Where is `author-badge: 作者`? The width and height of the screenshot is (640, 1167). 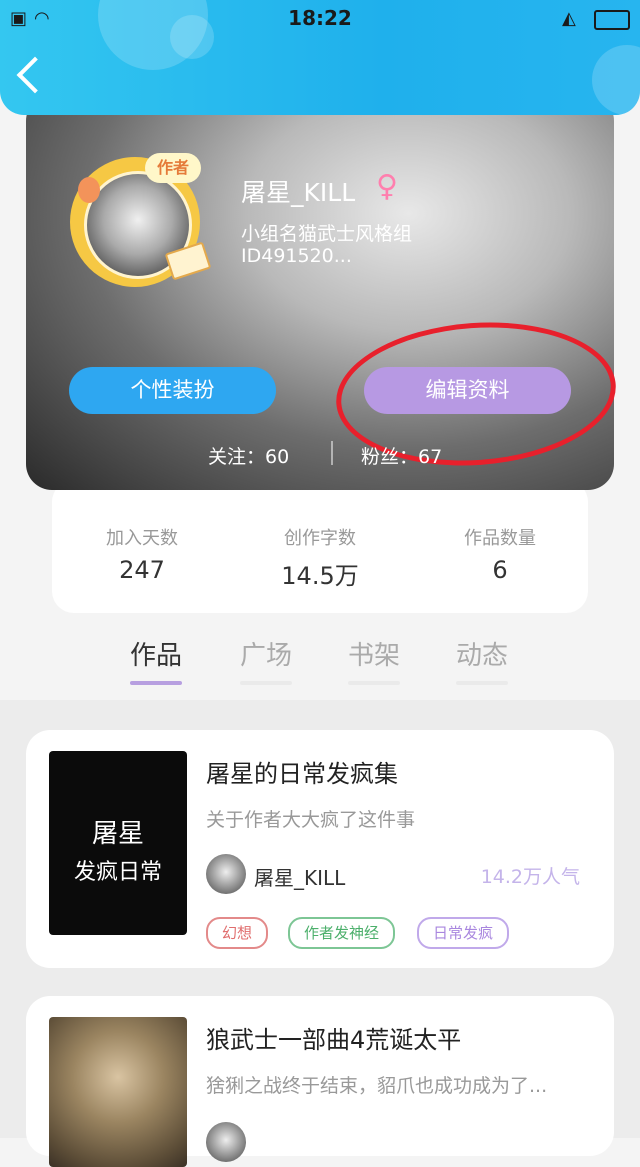
author-badge: 作者 is located at coordinates (173, 168).